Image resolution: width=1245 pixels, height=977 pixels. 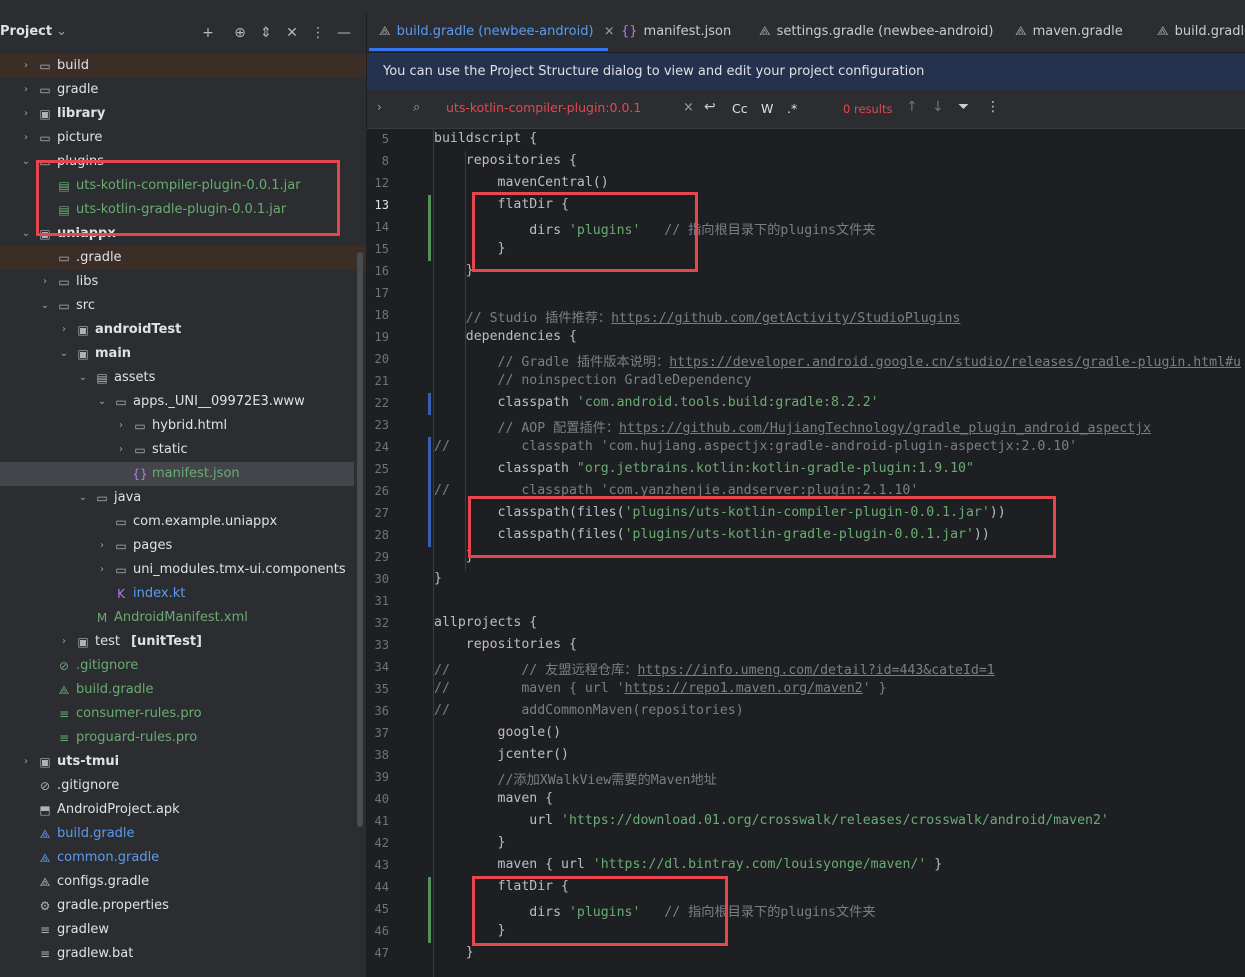 What do you see at coordinates (183, 402) in the screenshot?
I see `tree-item: ⌄ ▭ apps._UNI__09972E3.www` at bounding box center [183, 402].